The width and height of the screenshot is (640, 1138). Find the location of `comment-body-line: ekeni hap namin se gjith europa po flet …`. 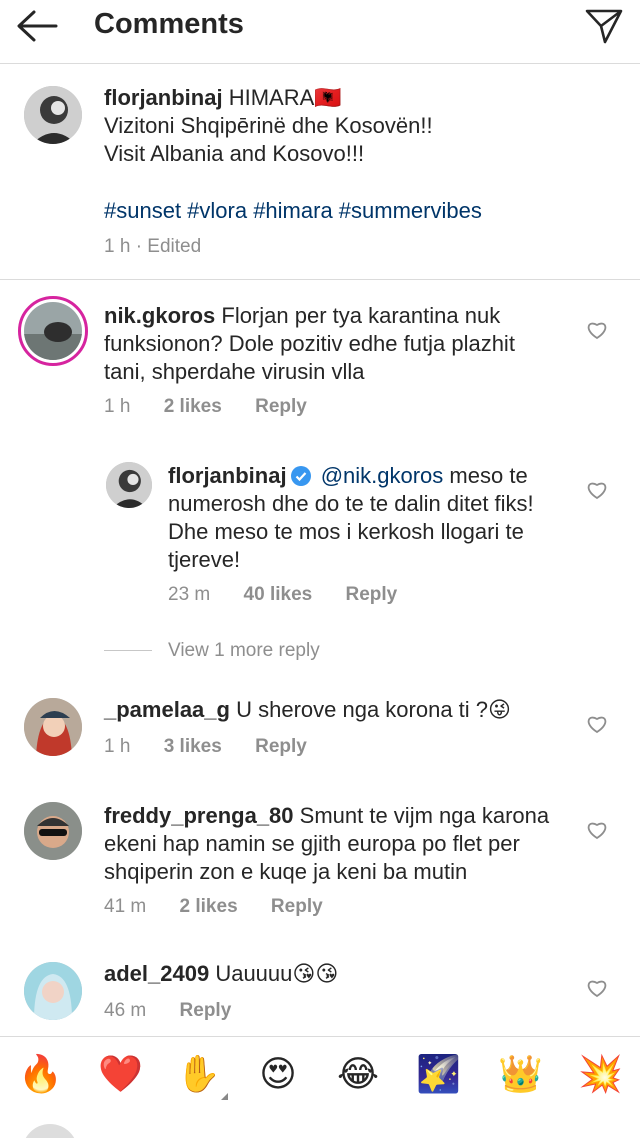

comment-body-line: ekeni hap namin se gjith europa po flet … is located at coordinates (312, 843).